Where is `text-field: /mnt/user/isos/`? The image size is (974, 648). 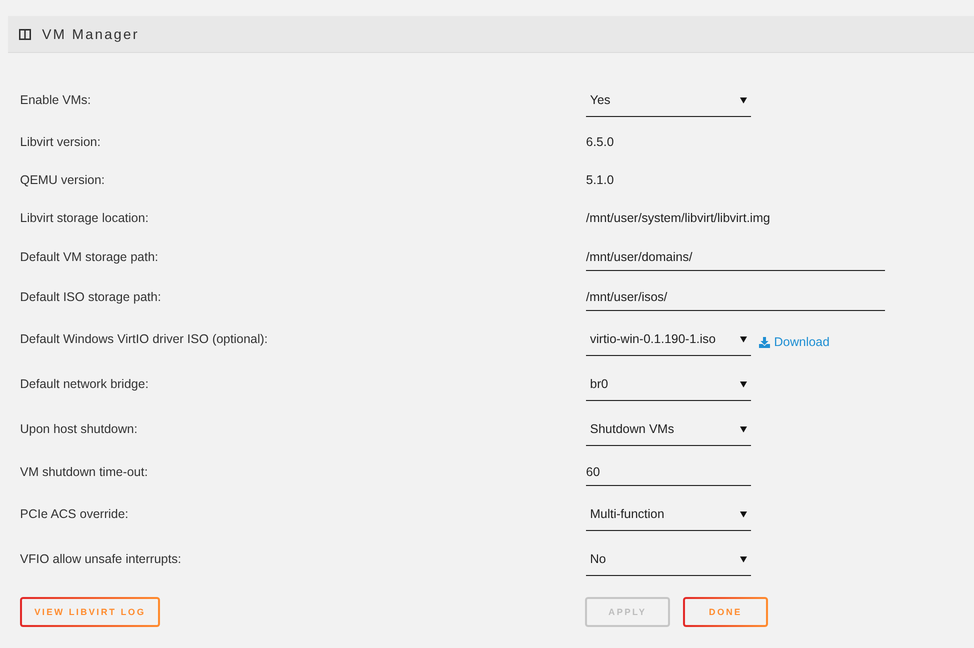
text-field: /mnt/user/isos/ is located at coordinates (735, 297).